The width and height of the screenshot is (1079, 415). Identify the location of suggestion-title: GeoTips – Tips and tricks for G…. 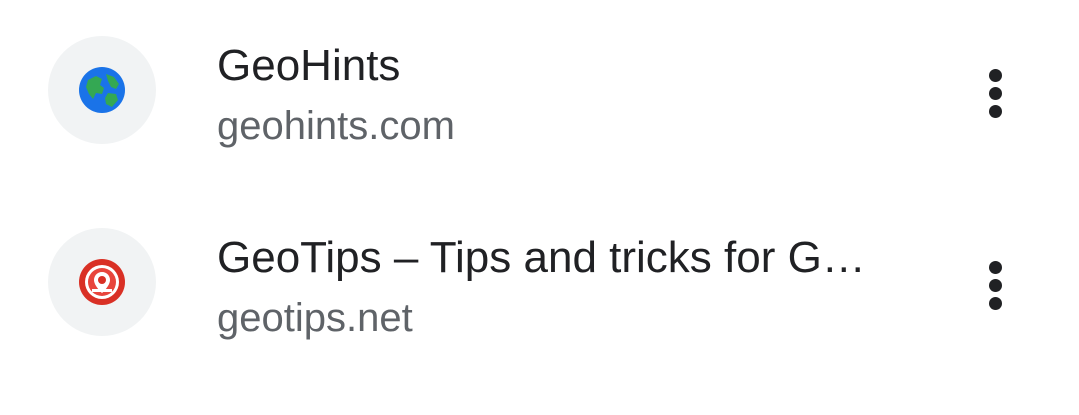
(541, 257).